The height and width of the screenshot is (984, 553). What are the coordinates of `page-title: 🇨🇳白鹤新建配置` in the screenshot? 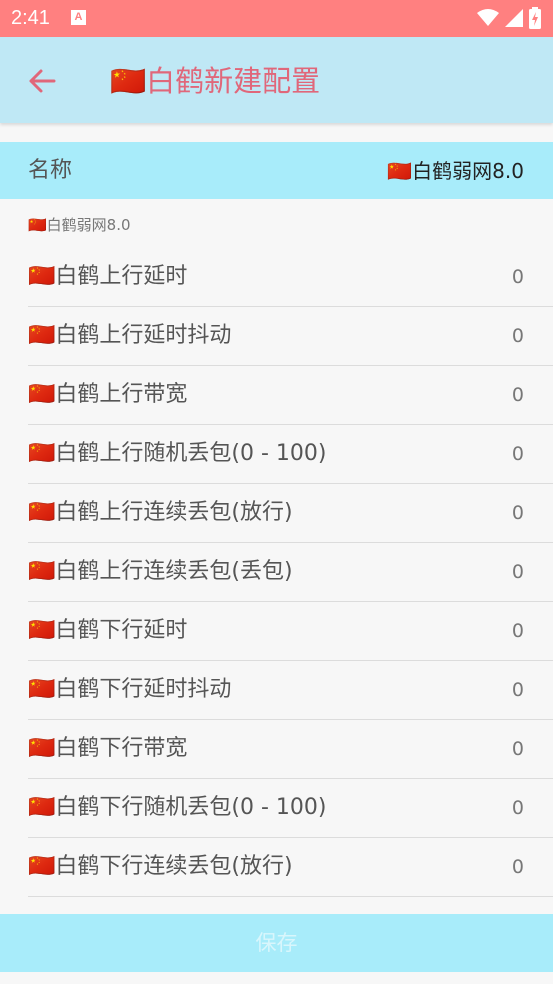 It's located at (215, 81).